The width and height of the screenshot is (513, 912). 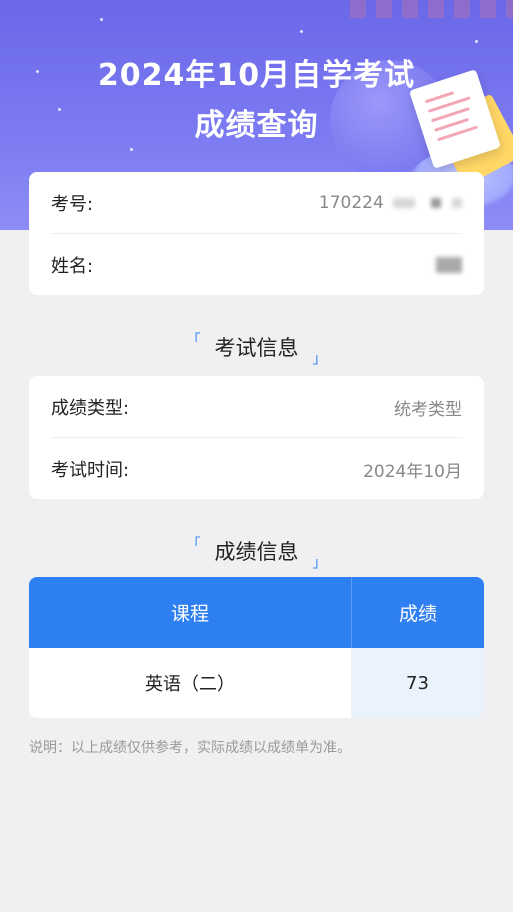 What do you see at coordinates (417, 612) in the screenshot?
I see `column-header-score: 成绩` at bounding box center [417, 612].